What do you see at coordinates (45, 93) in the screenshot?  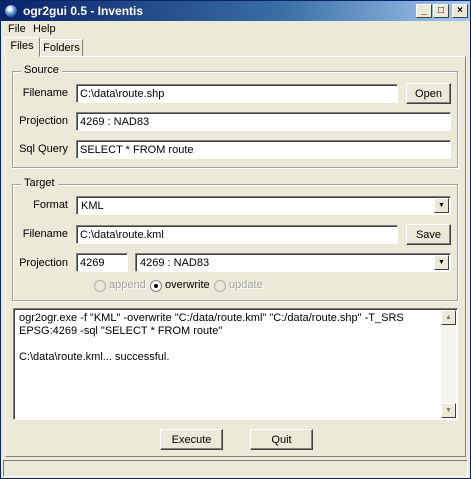 I see `source-filename-label: Filename` at bounding box center [45, 93].